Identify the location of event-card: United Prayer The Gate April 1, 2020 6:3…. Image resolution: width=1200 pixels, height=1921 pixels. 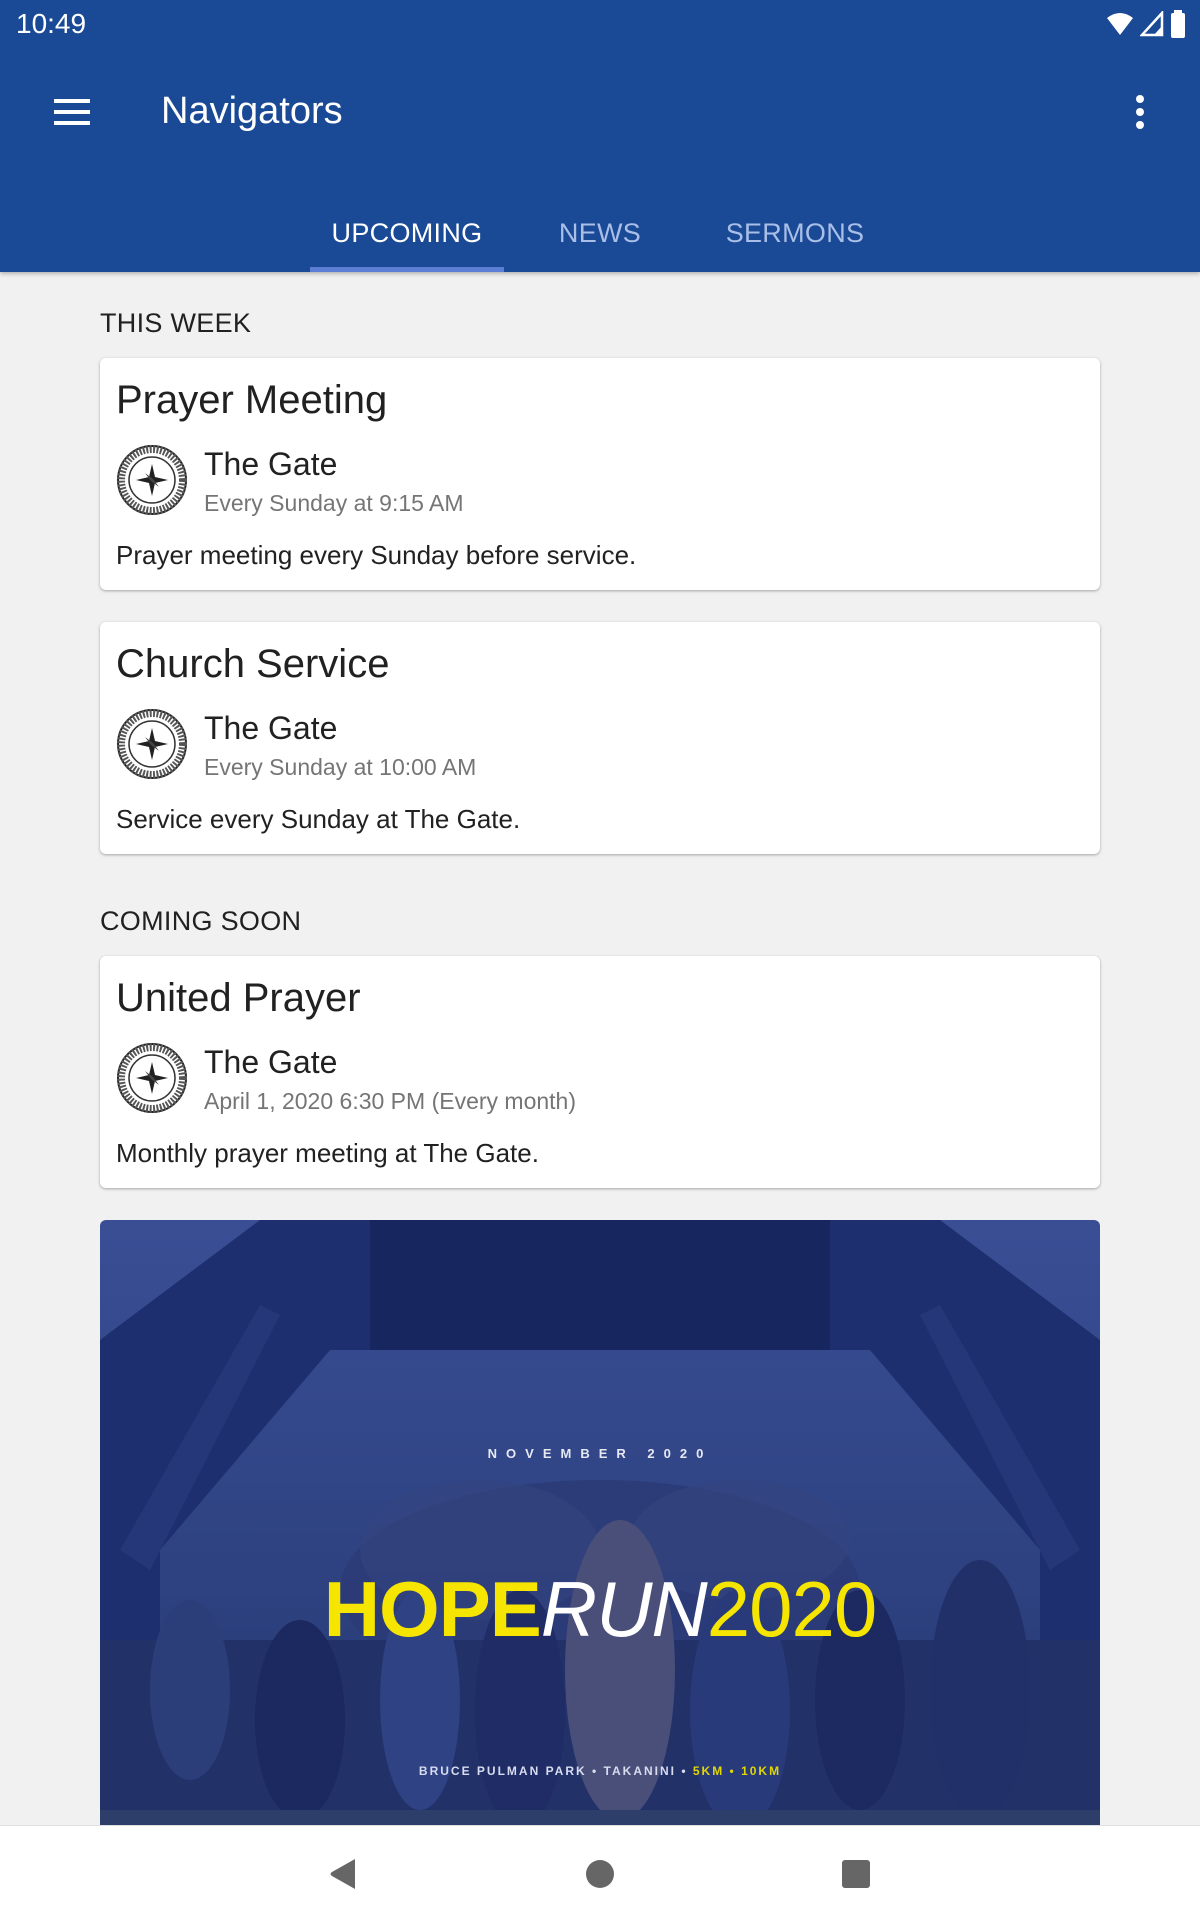
(600, 1072).